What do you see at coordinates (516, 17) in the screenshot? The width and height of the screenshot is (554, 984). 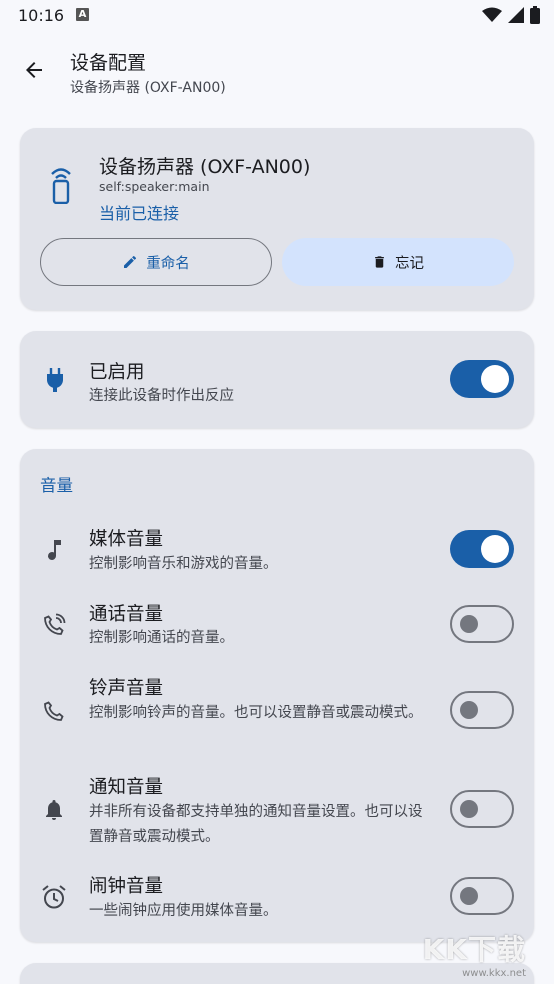 I see `signal-icon` at bounding box center [516, 17].